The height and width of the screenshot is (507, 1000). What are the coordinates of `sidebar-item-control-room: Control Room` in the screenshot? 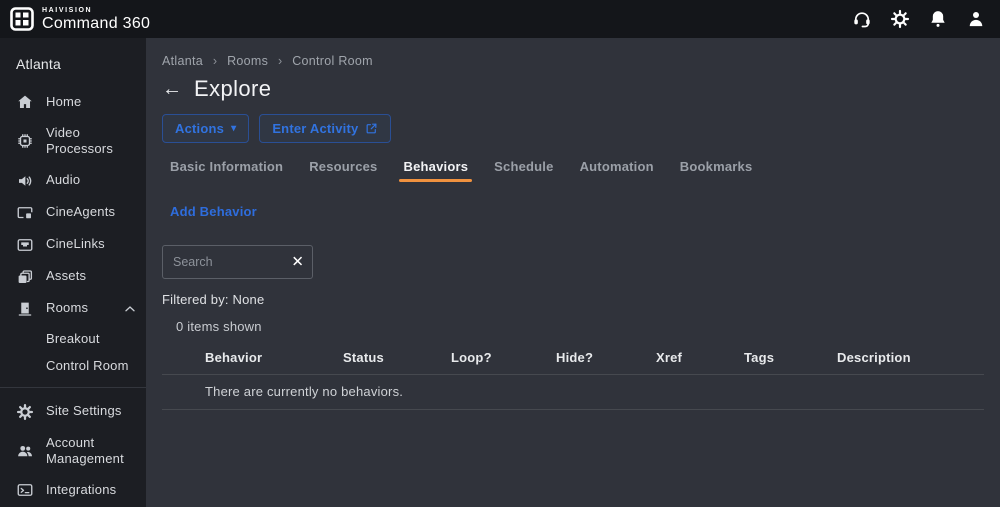 It's located at (73, 365).